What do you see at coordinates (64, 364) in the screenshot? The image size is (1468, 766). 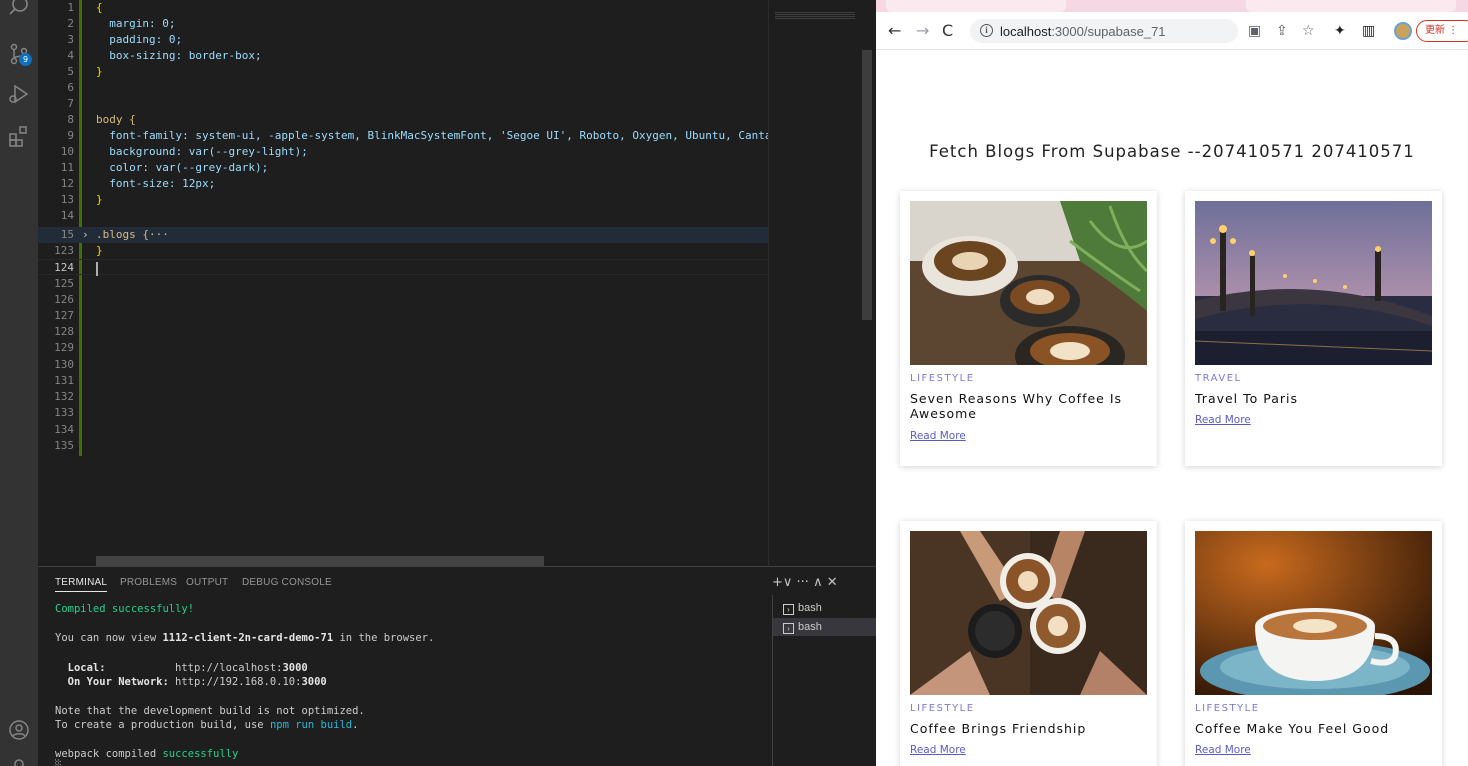 I see `code-line: 130` at bounding box center [64, 364].